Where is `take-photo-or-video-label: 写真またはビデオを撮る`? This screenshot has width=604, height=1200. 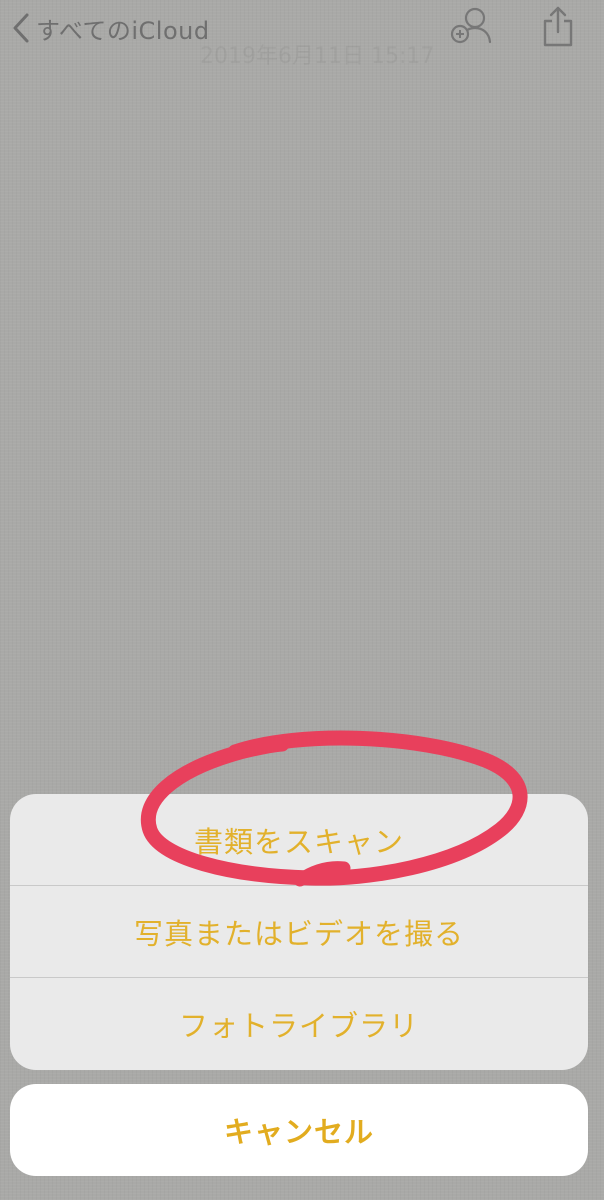
take-photo-or-video-label: 写真またはビデオを撮る is located at coordinates (298, 933).